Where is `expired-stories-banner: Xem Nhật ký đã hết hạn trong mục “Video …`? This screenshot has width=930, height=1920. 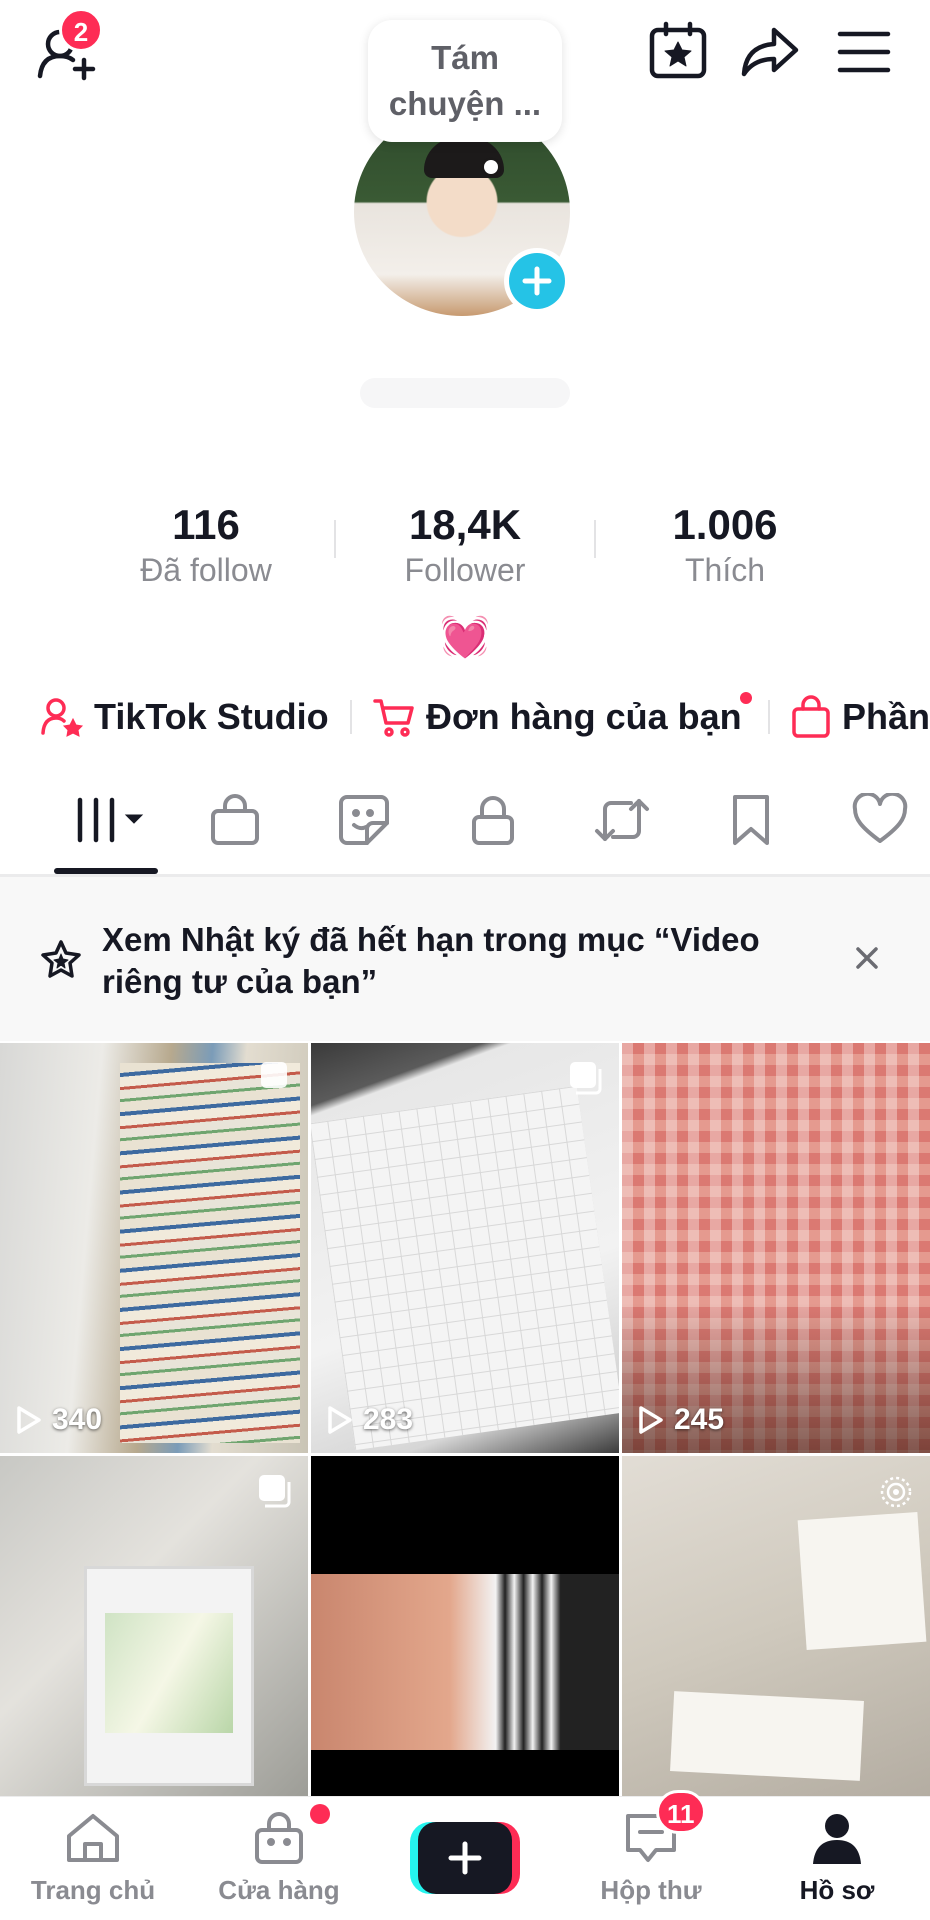
expired-stories-banner: Xem Nhật ký đã hết hạn trong mục “Video … is located at coordinates (465, 959).